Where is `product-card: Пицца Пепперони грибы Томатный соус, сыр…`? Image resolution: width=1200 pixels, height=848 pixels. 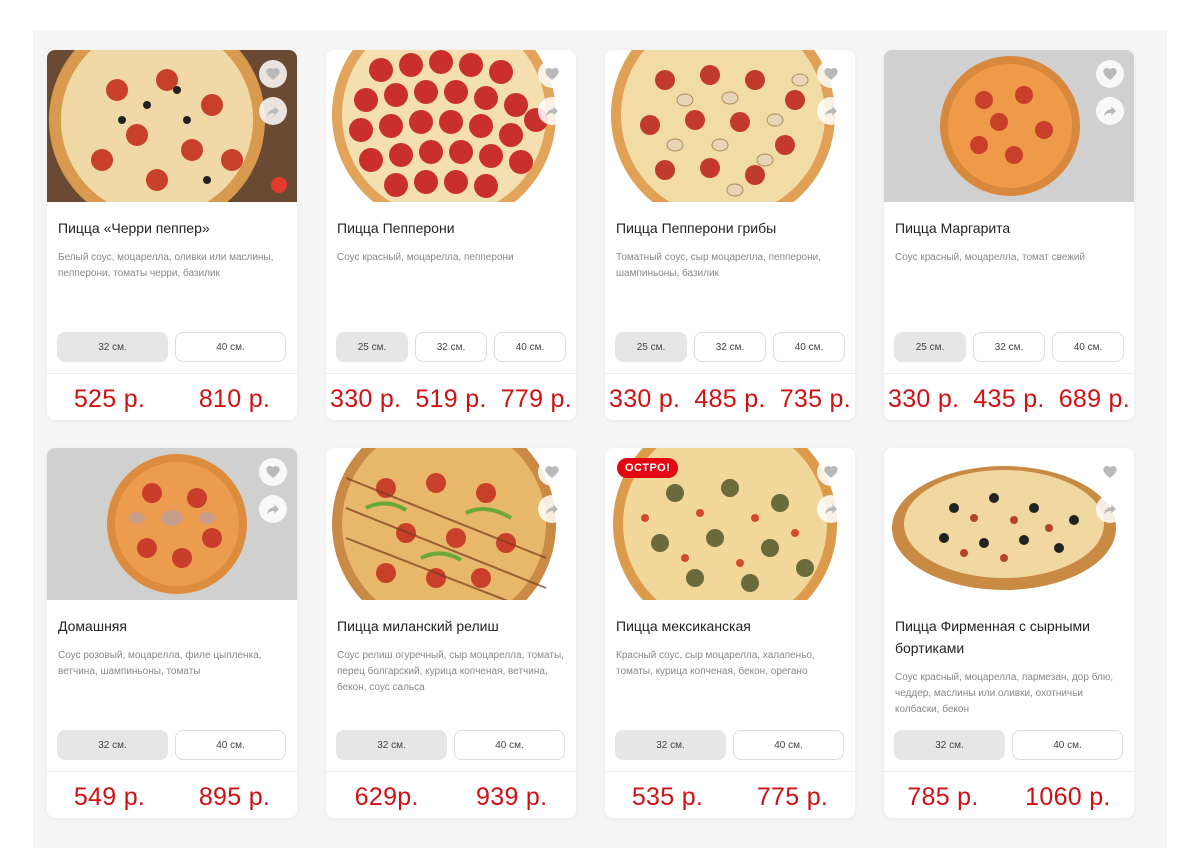
product-card: Пицца Пепперони грибы Томатный соус, сыр… is located at coordinates (730, 235).